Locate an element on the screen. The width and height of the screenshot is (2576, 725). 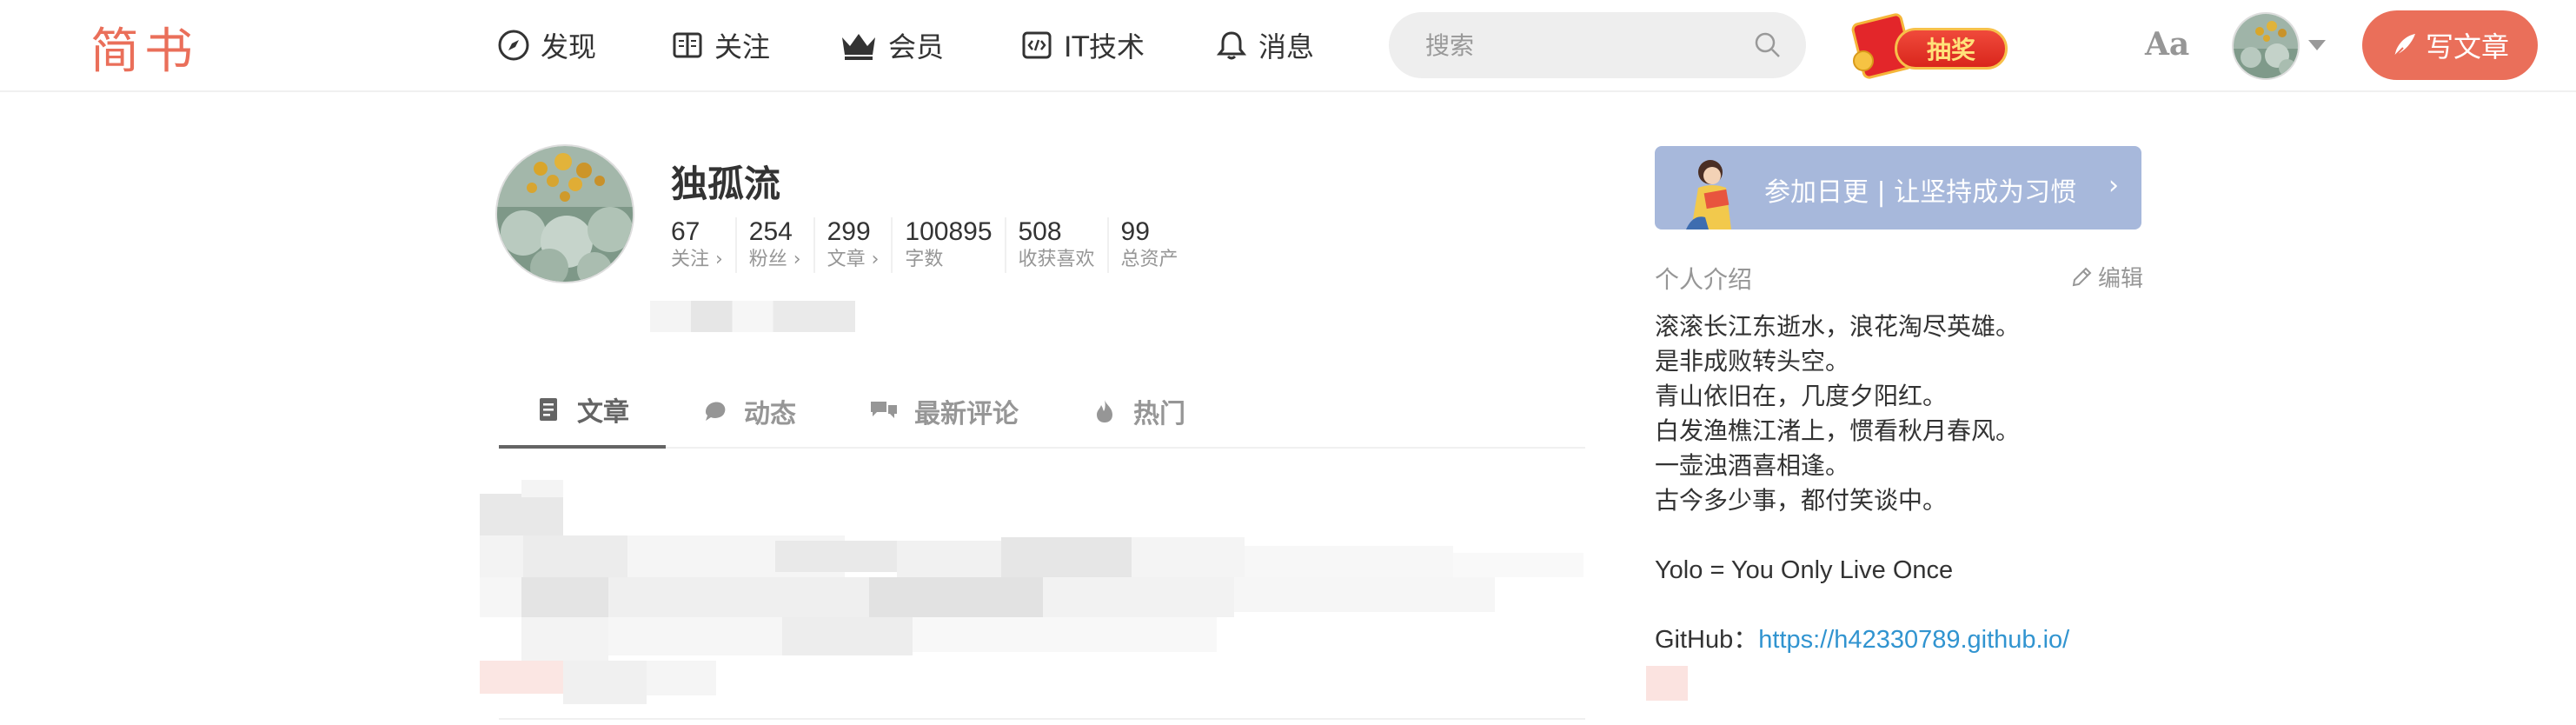
stat-value: 299 is located at coordinates (849, 231).